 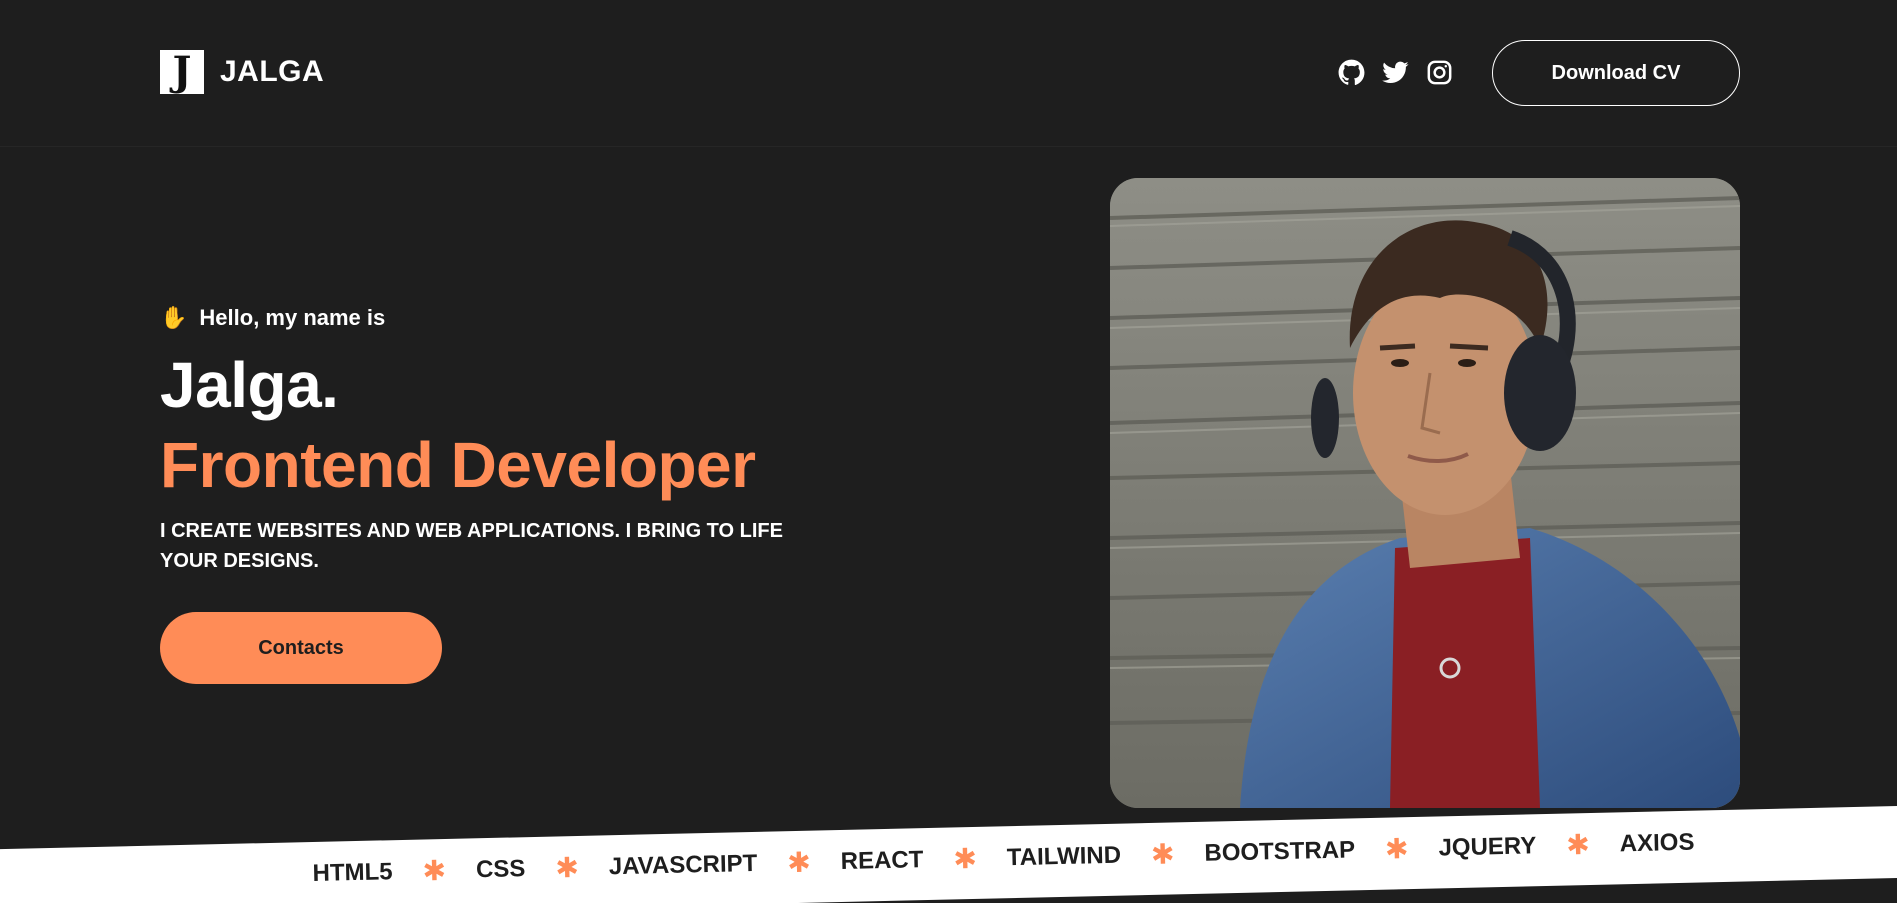 I want to click on tech-item: HTML5, so click(x=352, y=873).